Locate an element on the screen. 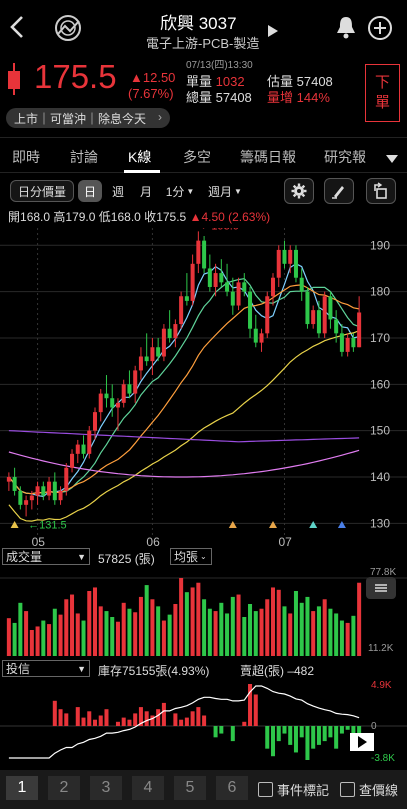  caret-down-icon: ▼ is located at coordinates (81, 668).